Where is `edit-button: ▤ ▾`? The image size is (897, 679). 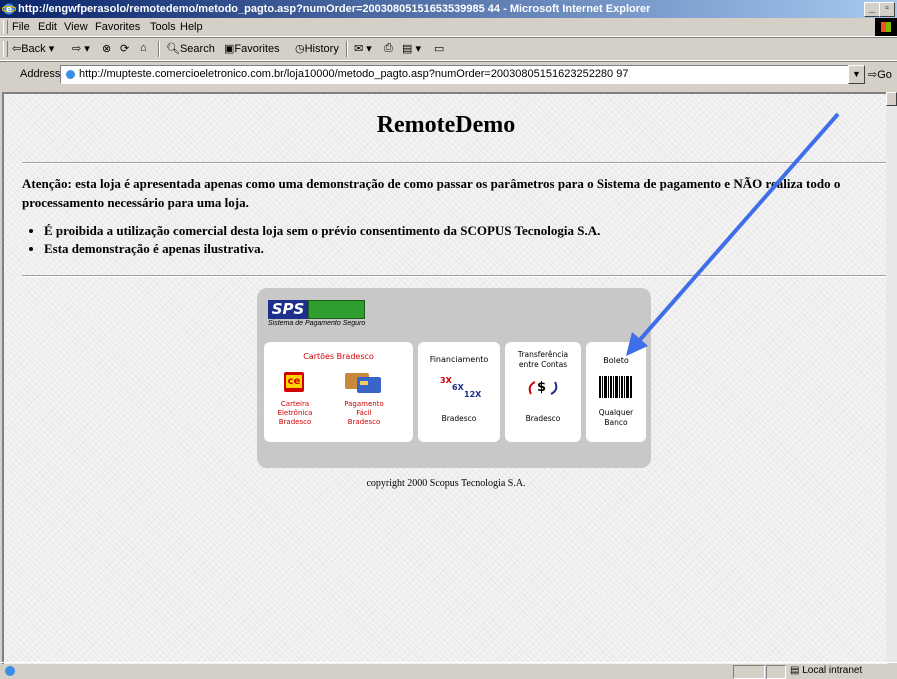 edit-button: ▤ ▾ is located at coordinates (411, 48).